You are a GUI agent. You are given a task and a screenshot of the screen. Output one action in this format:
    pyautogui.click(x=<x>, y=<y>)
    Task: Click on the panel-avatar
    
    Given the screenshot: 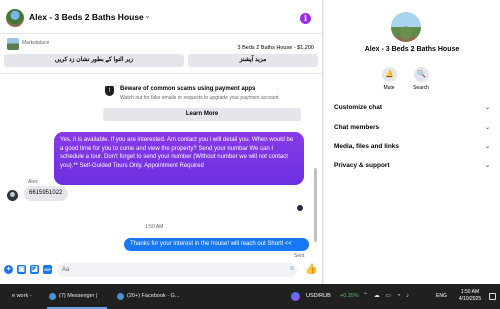 What is the action you would take?
    pyautogui.click(x=406, y=27)
    